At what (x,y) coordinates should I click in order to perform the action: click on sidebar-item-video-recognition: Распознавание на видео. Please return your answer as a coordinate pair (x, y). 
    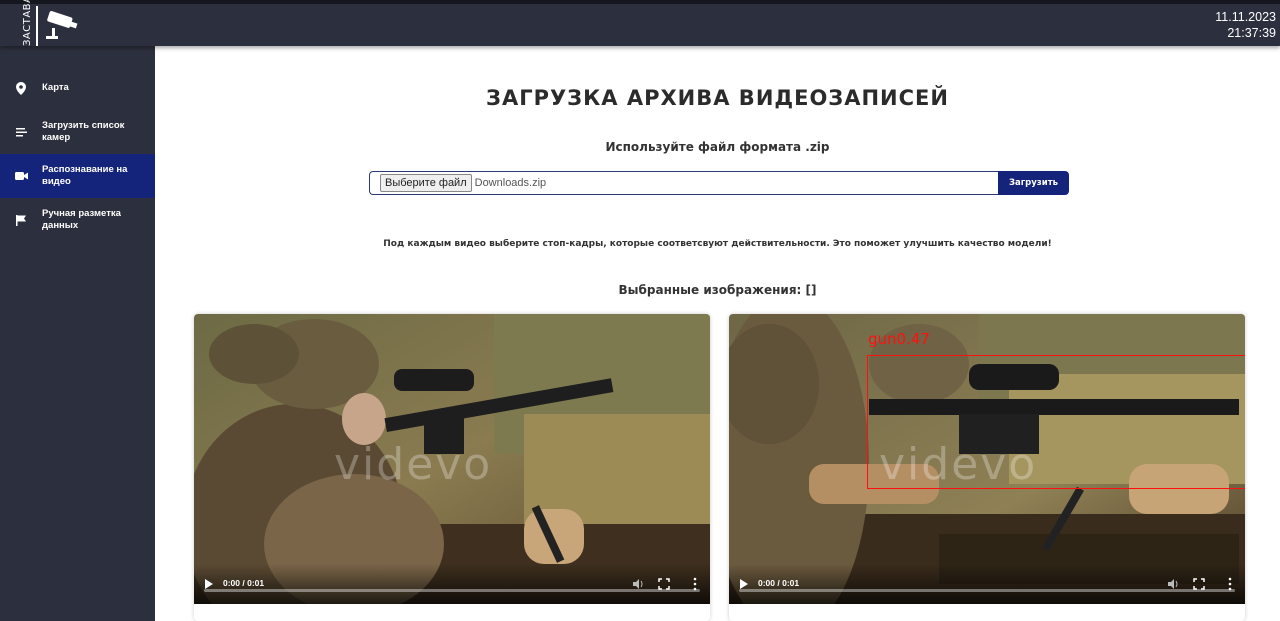
    Looking at the image, I should click on (77, 176).